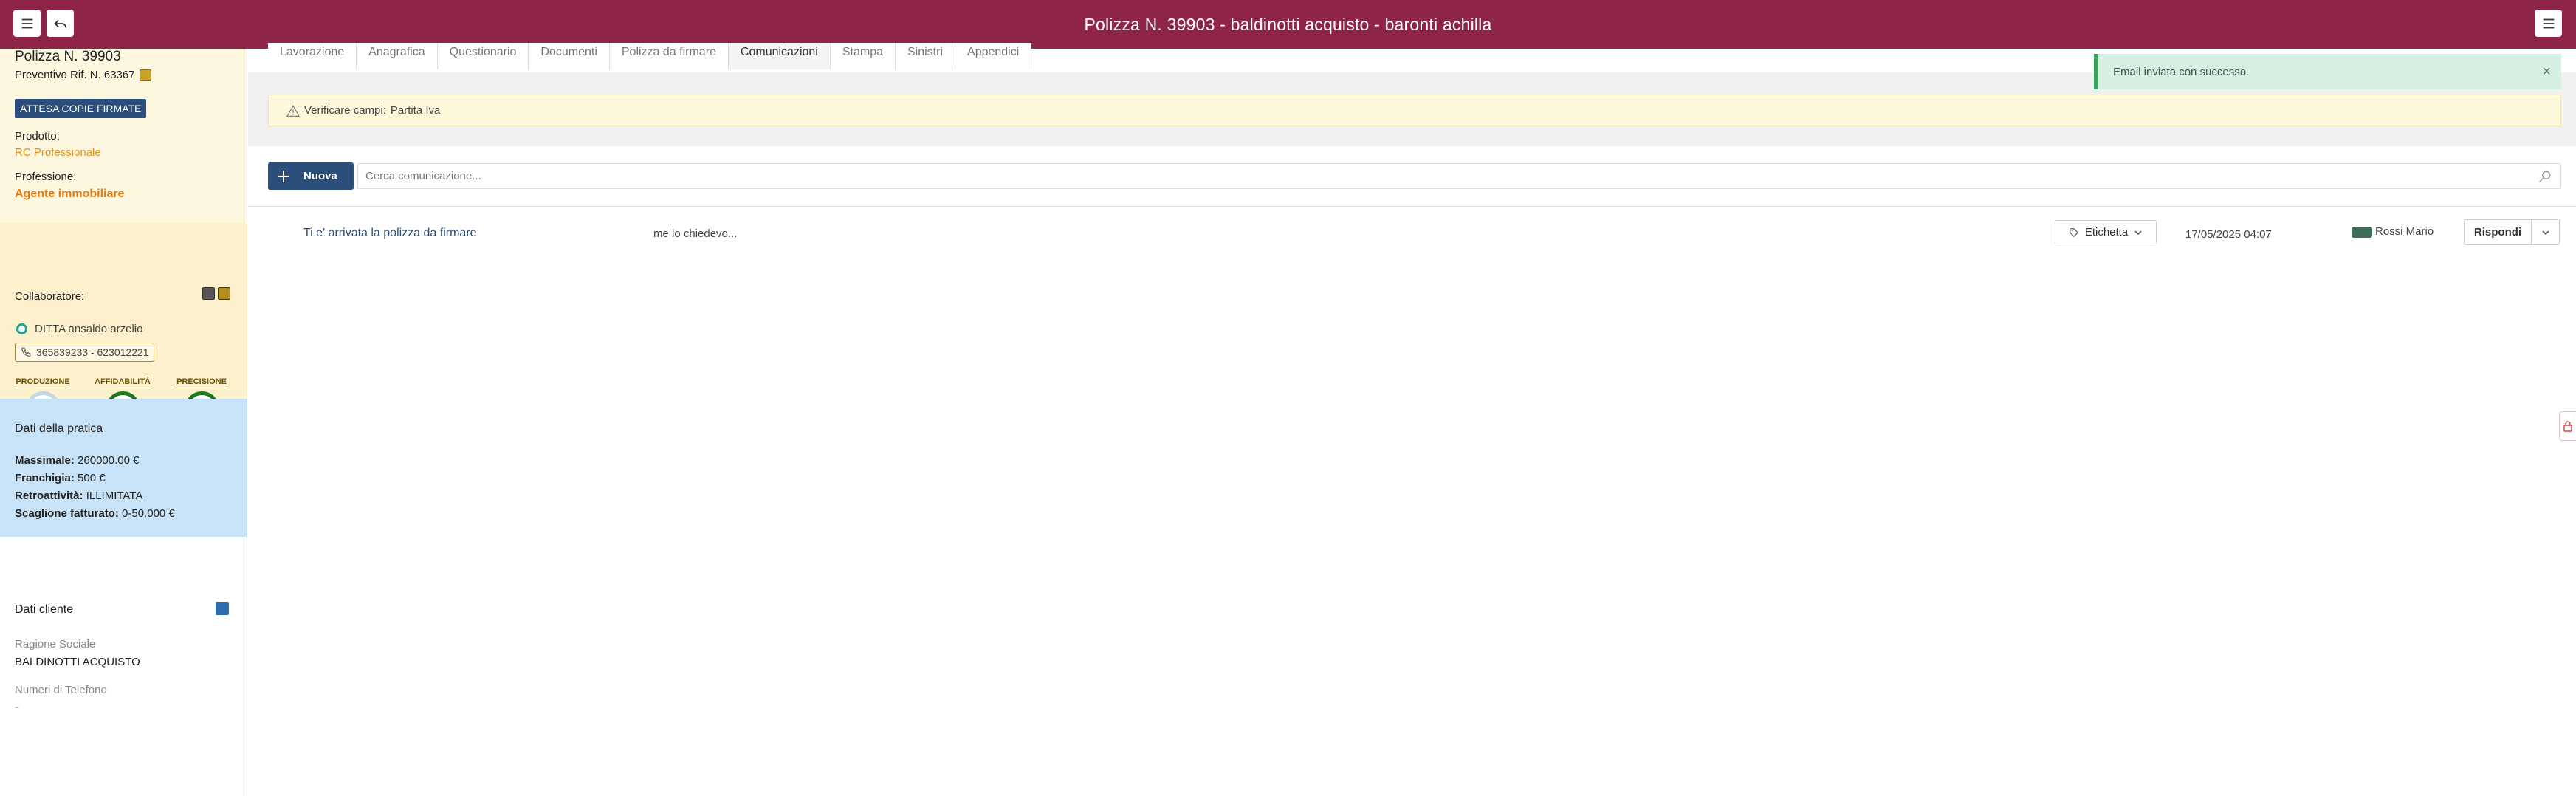 The width and height of the screenshot is (2576, 796). Describe the element at coordinates (68, 56) in the screenshot. I see `policy-number: Polizza N. 39903` at that location.